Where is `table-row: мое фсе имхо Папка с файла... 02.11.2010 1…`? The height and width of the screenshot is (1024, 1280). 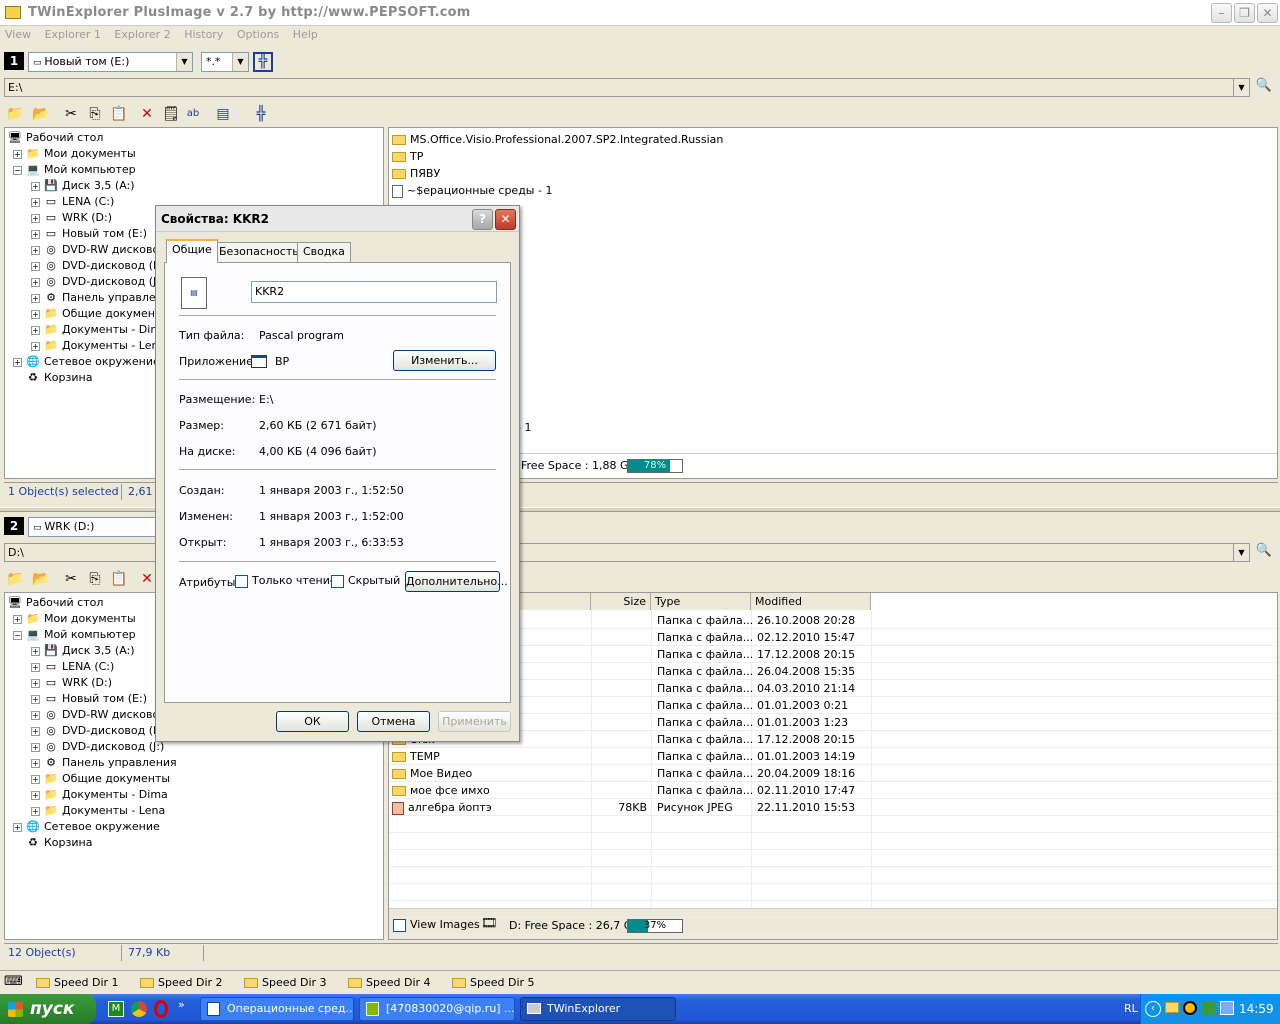 table-row: мое фсе имхо Папка с файла... 02.11.2010 1… is located at coordinates (832, 790).